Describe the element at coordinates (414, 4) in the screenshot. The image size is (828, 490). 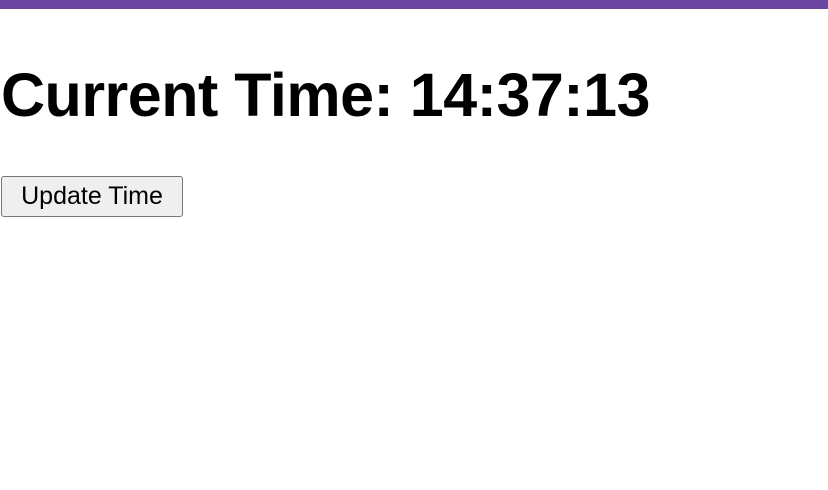
I see `accent-top-bar` at that location.